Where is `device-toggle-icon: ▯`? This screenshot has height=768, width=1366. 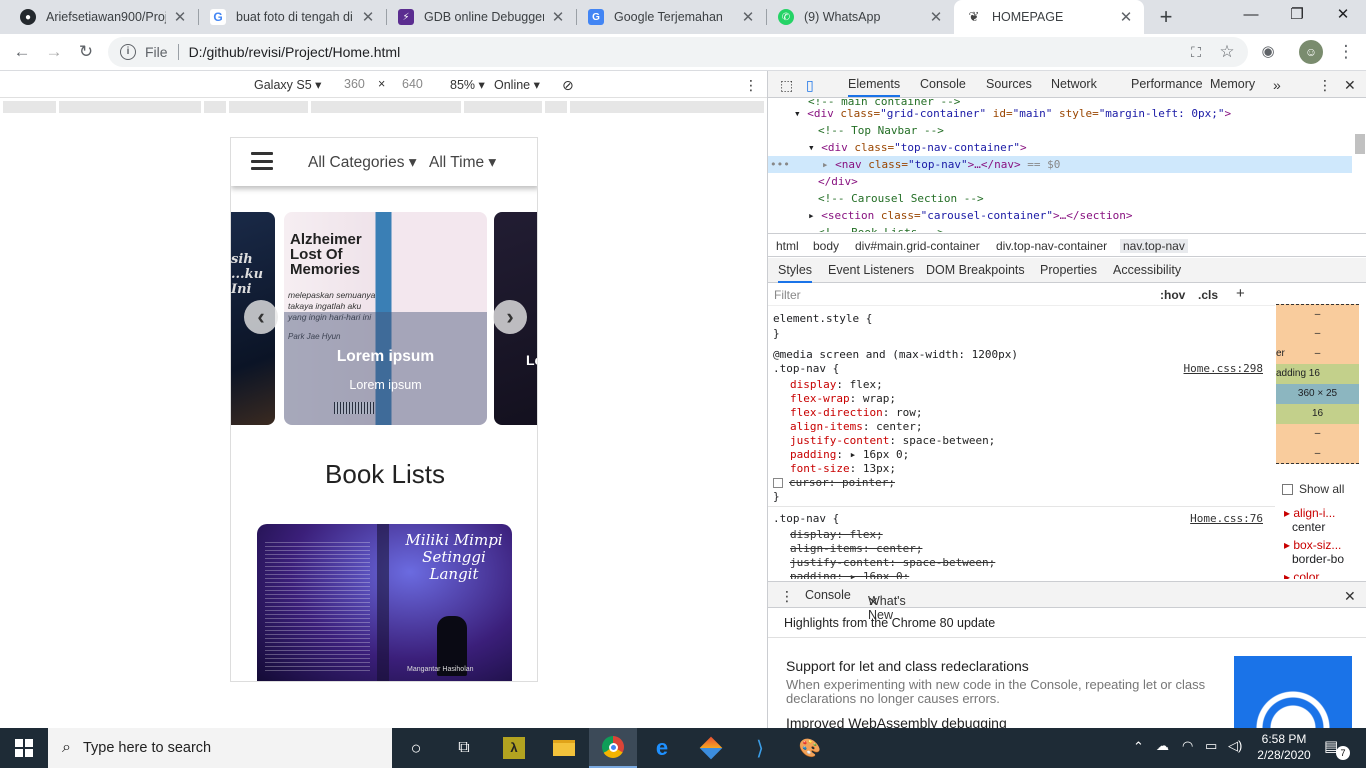
device-toggle-icon: ▯ is located at coordinates (810, 85).